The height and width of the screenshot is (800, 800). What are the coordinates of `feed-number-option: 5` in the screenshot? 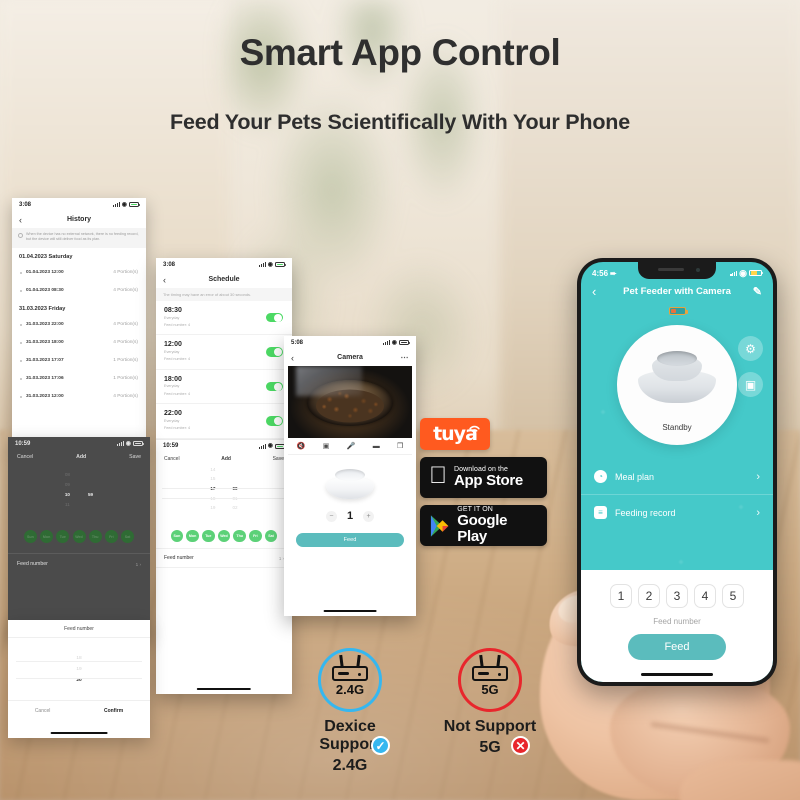 It's located at (733, 596).